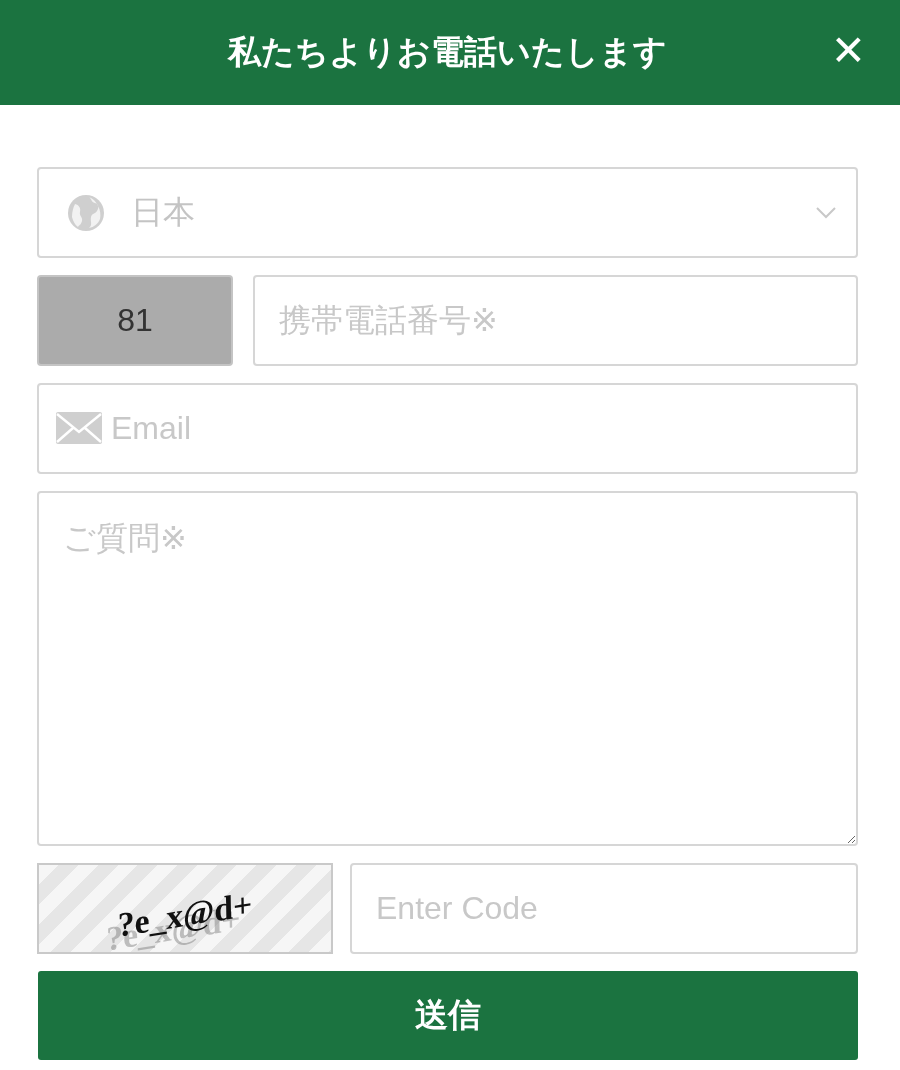 The image size is (900, 1070). What do you see at coordinates (848, 51) in the screenshot?
I see `close-button: ✕` at bounding box center [848, 51].